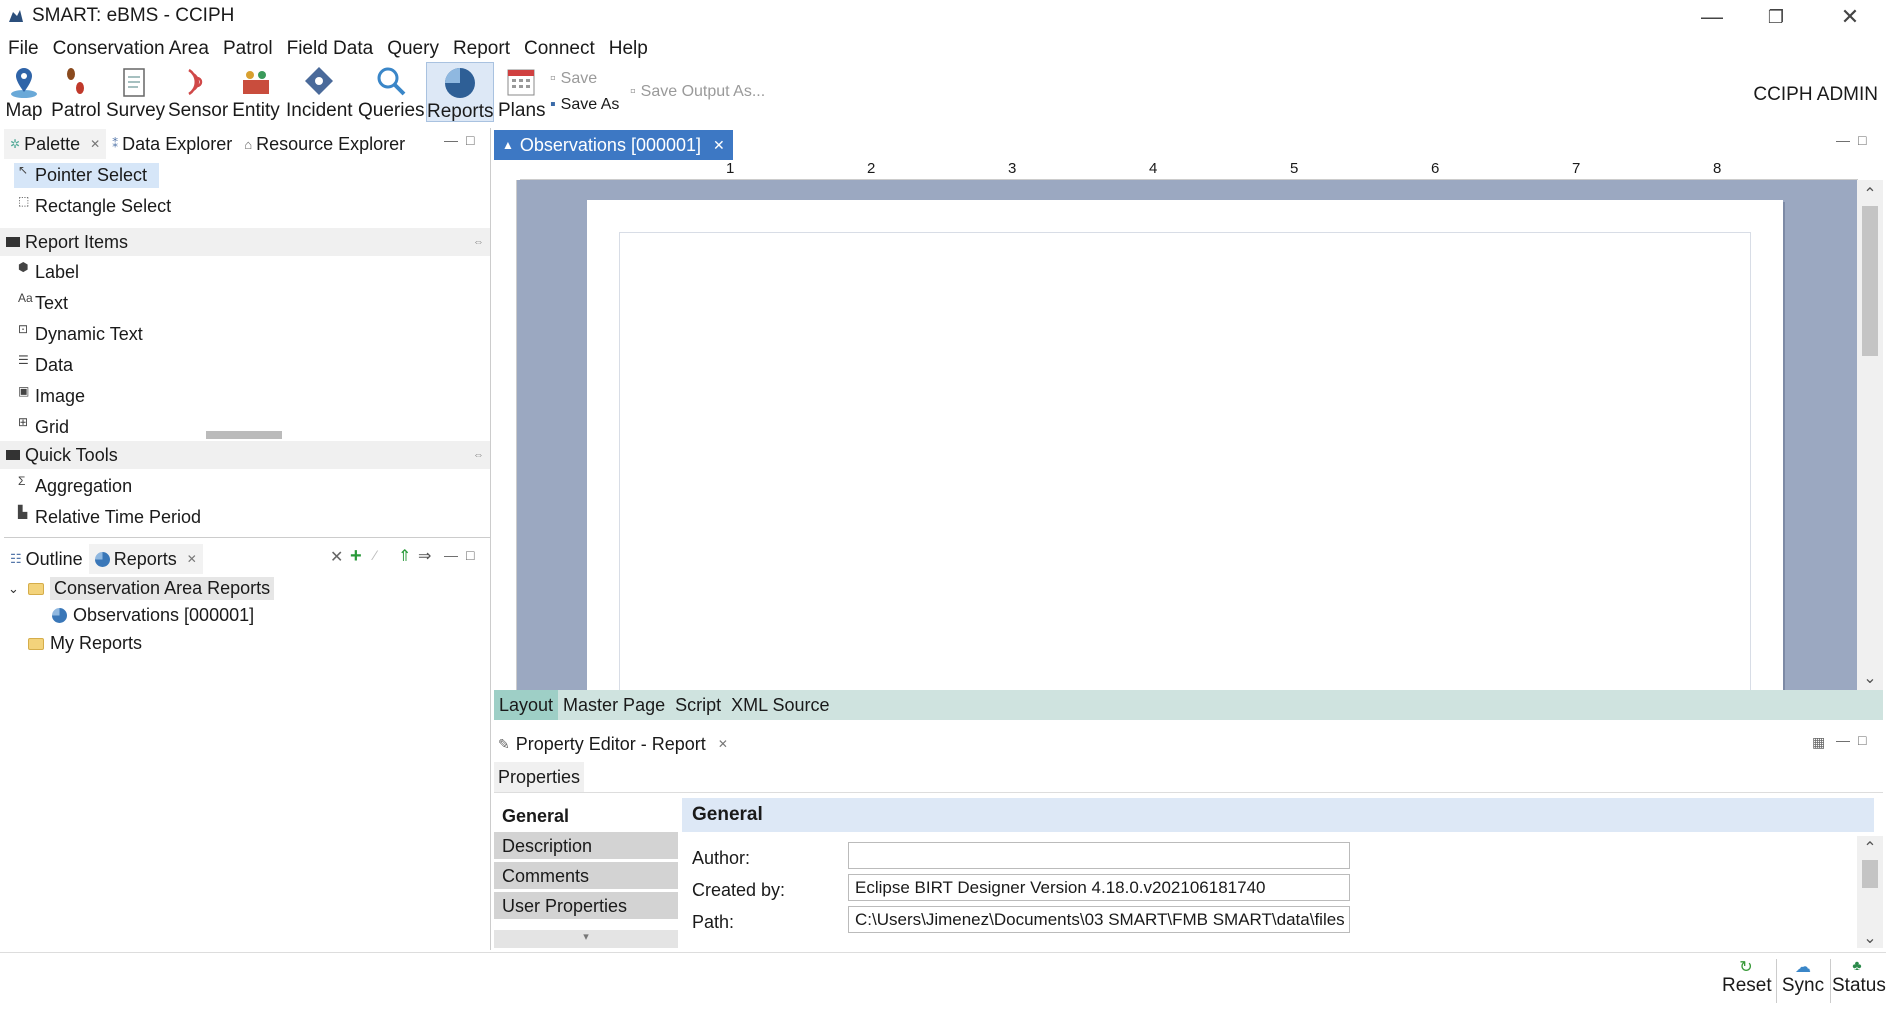 This screenshot has height=1009, width=1886. I want to click on tab-reports: Reports ✕, so click(145, 559).